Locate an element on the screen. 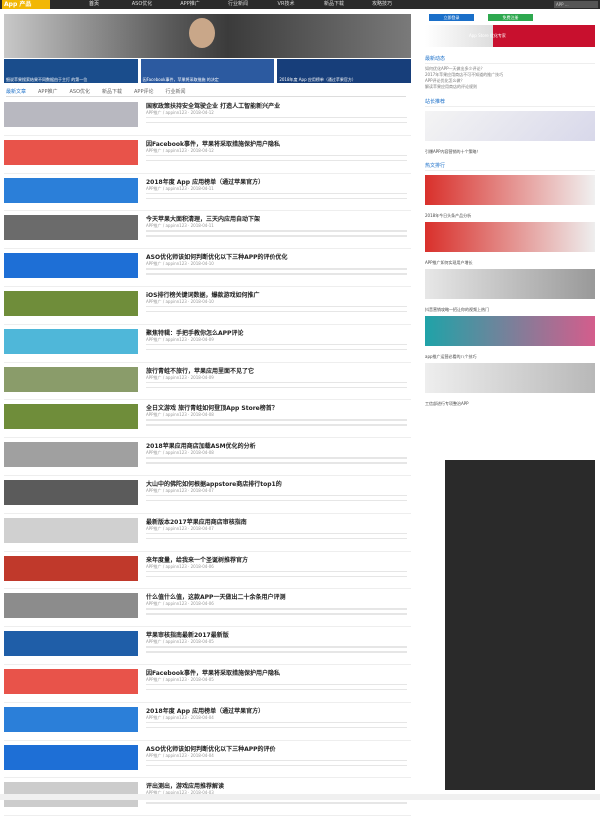 This screenshot has height=816, width=600. sidebar-post-title: 引爆APP内容营销的十个策略！ is located at coordinates (510, 151).